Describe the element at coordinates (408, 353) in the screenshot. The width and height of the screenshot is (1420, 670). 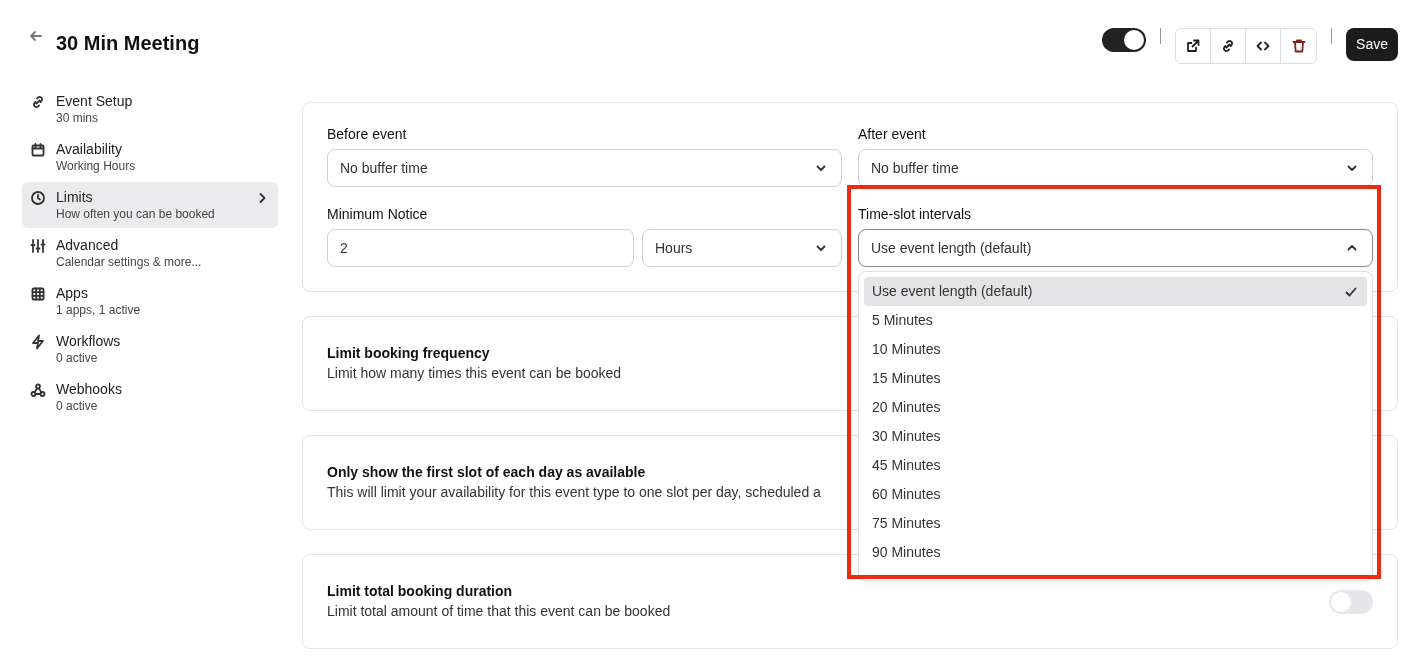
I see `setting-title: Limit booking frequency` at that location.